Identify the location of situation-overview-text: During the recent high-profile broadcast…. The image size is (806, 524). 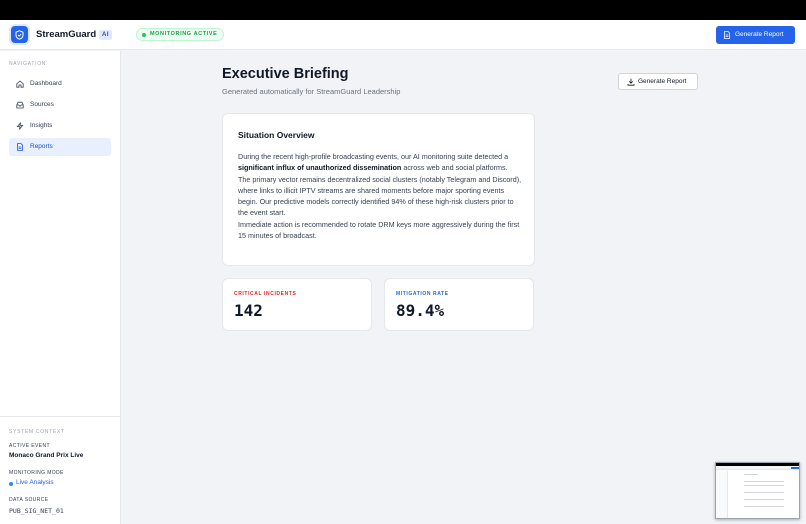
(380, 196).